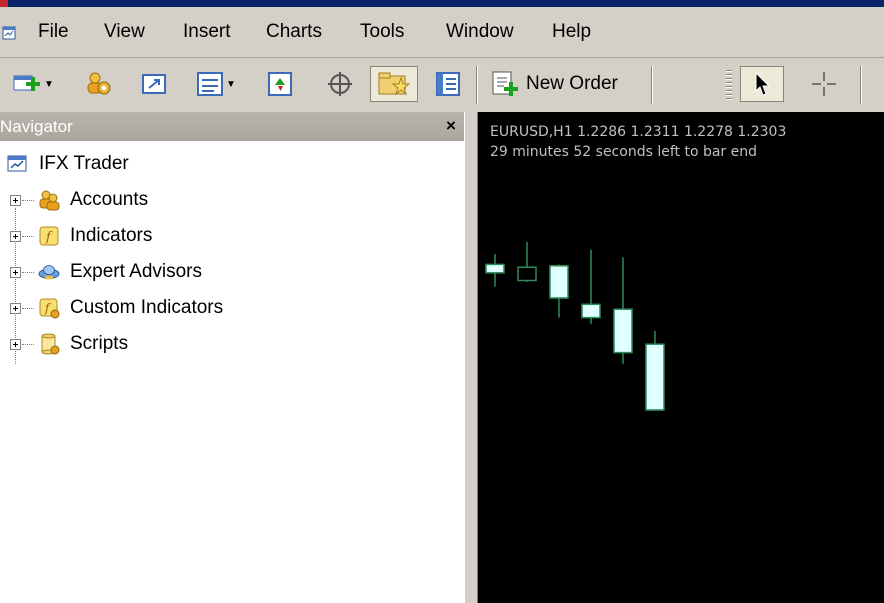  Describe the element at coordinates (147, 307) in the screenshot. I see `tree-item-label: Custom Indicators` at that location.